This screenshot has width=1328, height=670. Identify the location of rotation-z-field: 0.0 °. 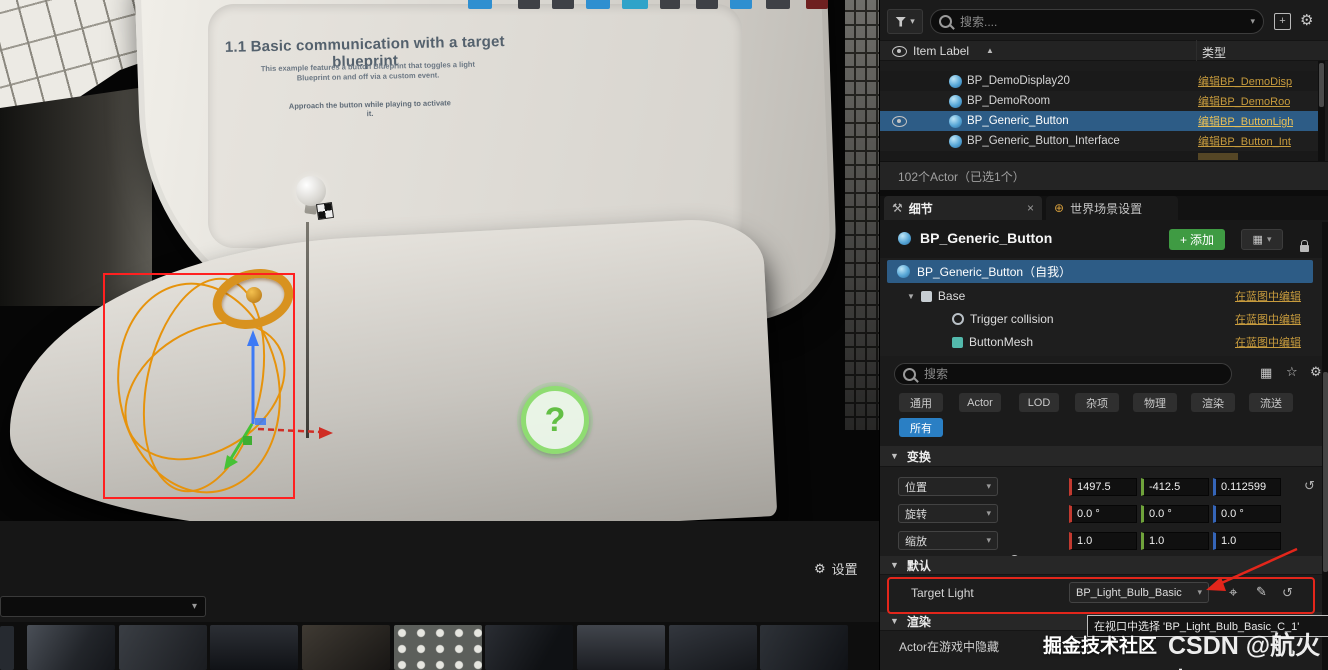
(1247, 514).